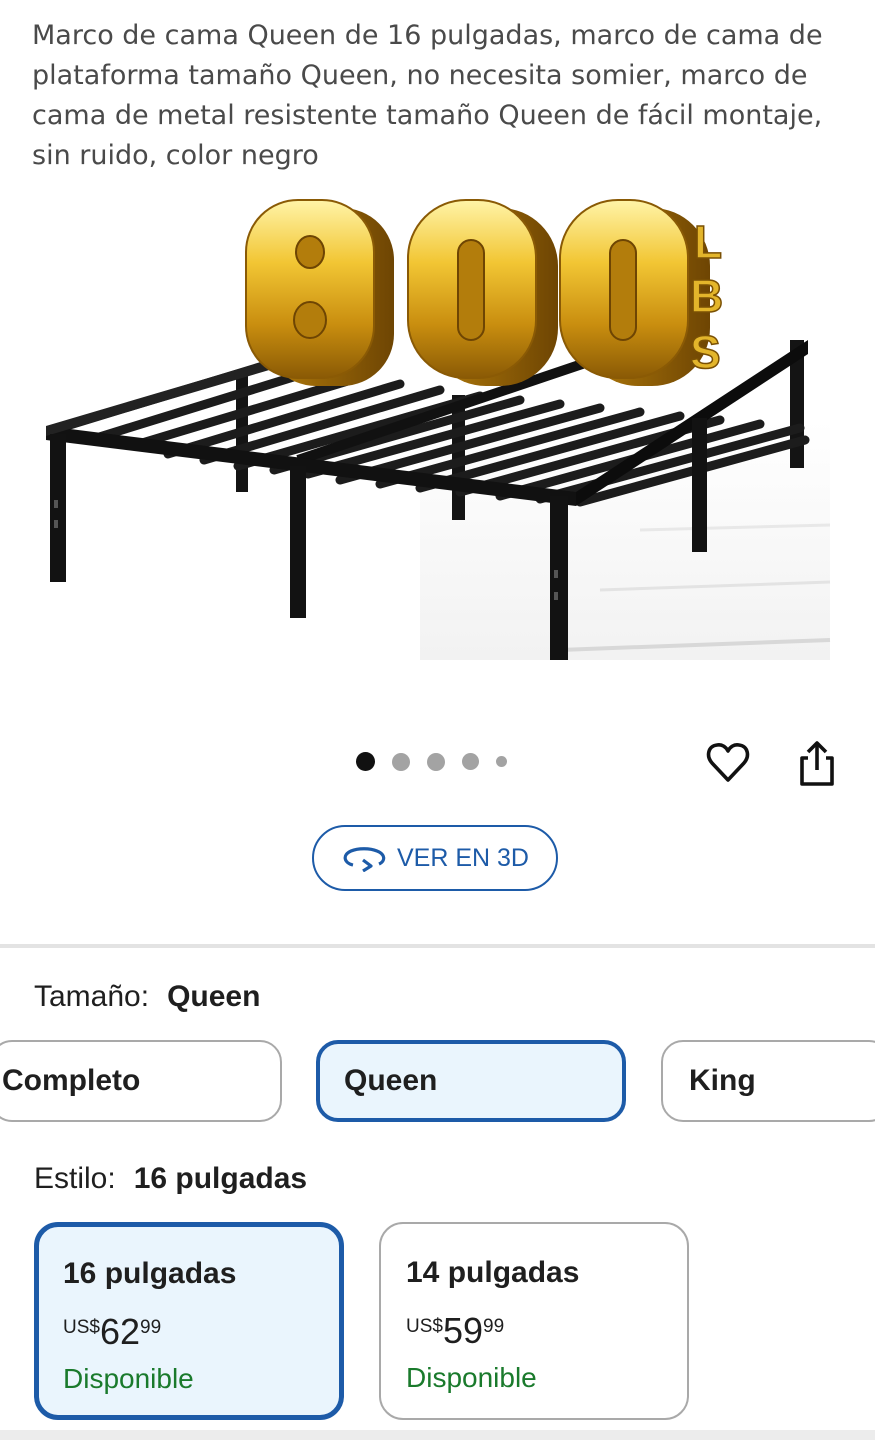 The height and width of the screenshot is (1440, 875). I want to click on style-label: Estilo: 16 pulgadas, so click(170, 1179).